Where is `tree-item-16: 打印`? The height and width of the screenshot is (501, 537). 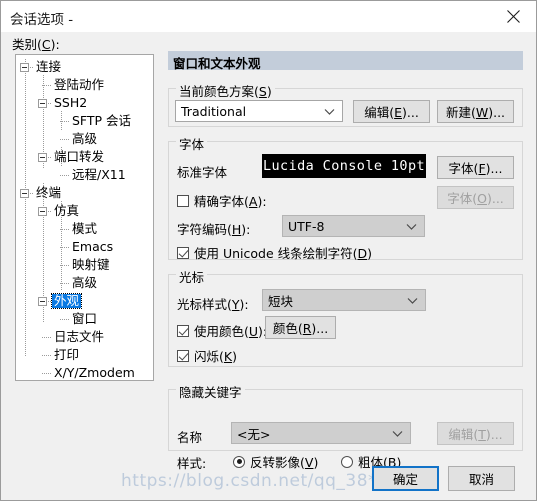 tree-item-16: 打印 is located at coordinates (66, 355).